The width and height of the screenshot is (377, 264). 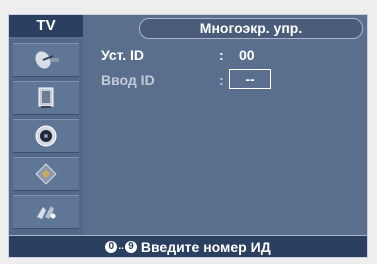 I want to click on sidebar-item-channel, so click(x=46, y=174).